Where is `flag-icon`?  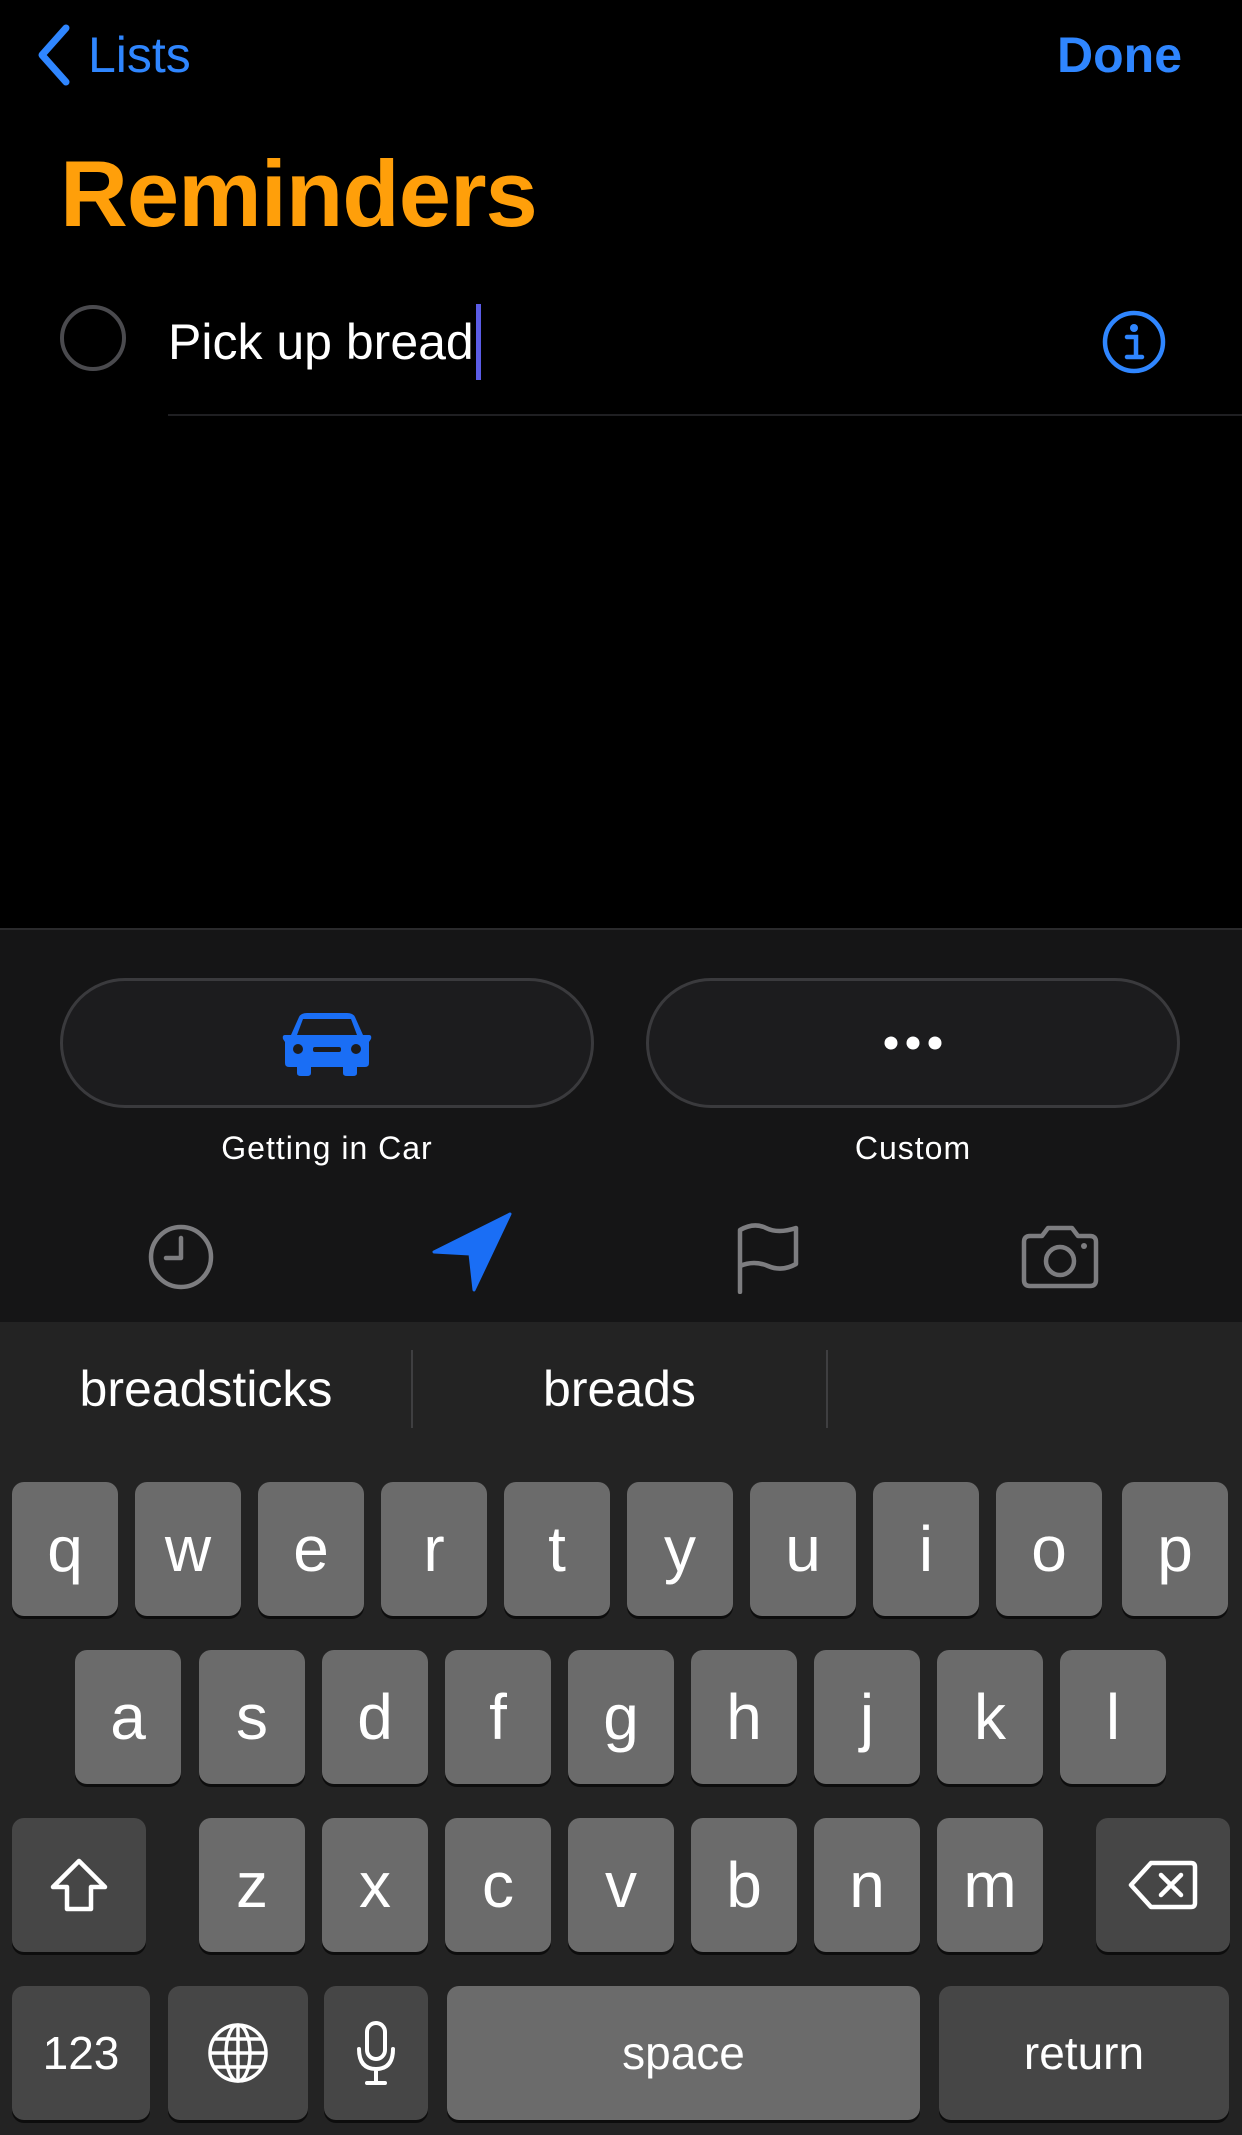
flag-icon is located at coordinates (768, 1258).